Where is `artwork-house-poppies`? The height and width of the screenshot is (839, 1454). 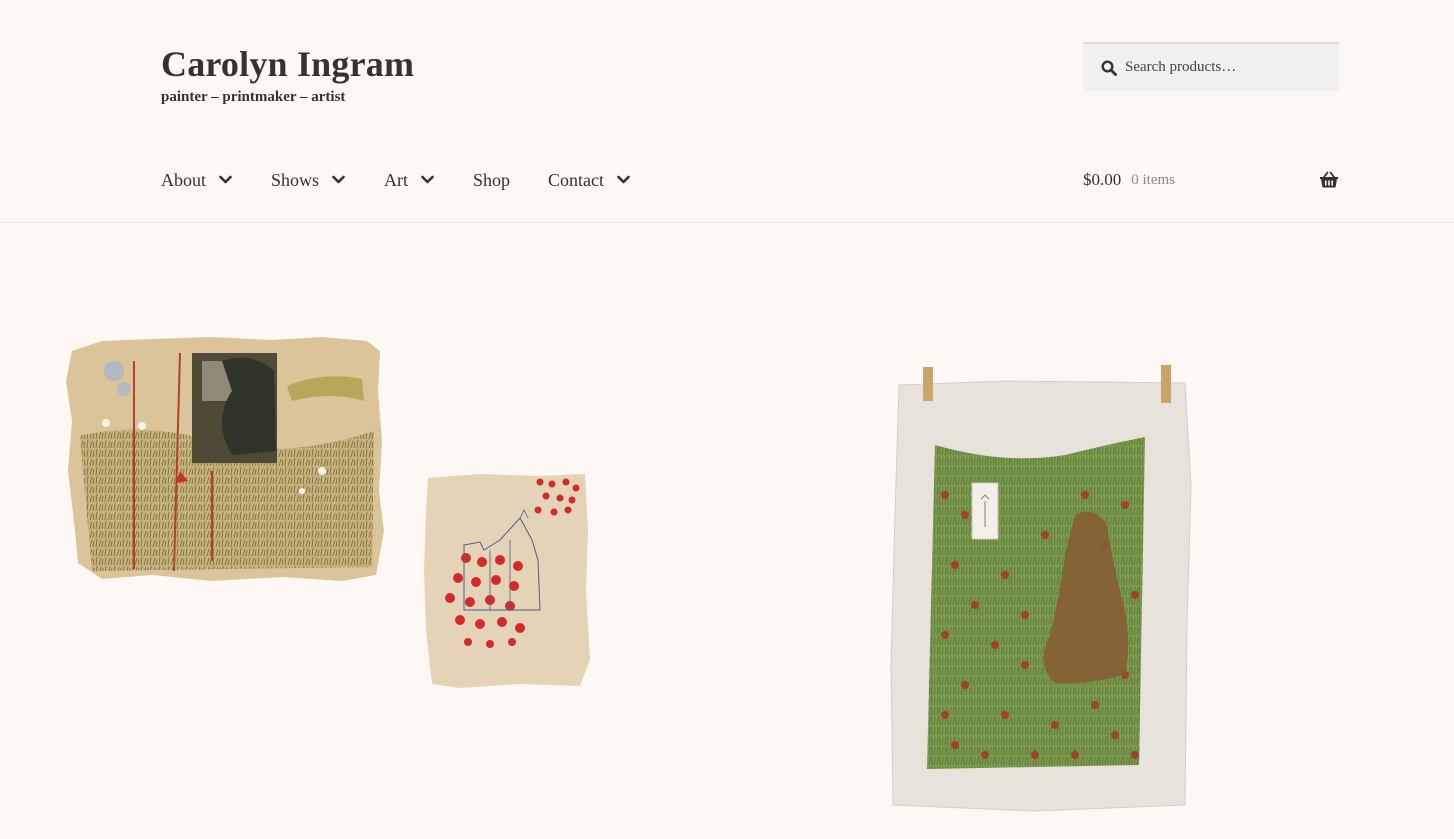
artwork-house-poppies is located at coordinates (506, 581).